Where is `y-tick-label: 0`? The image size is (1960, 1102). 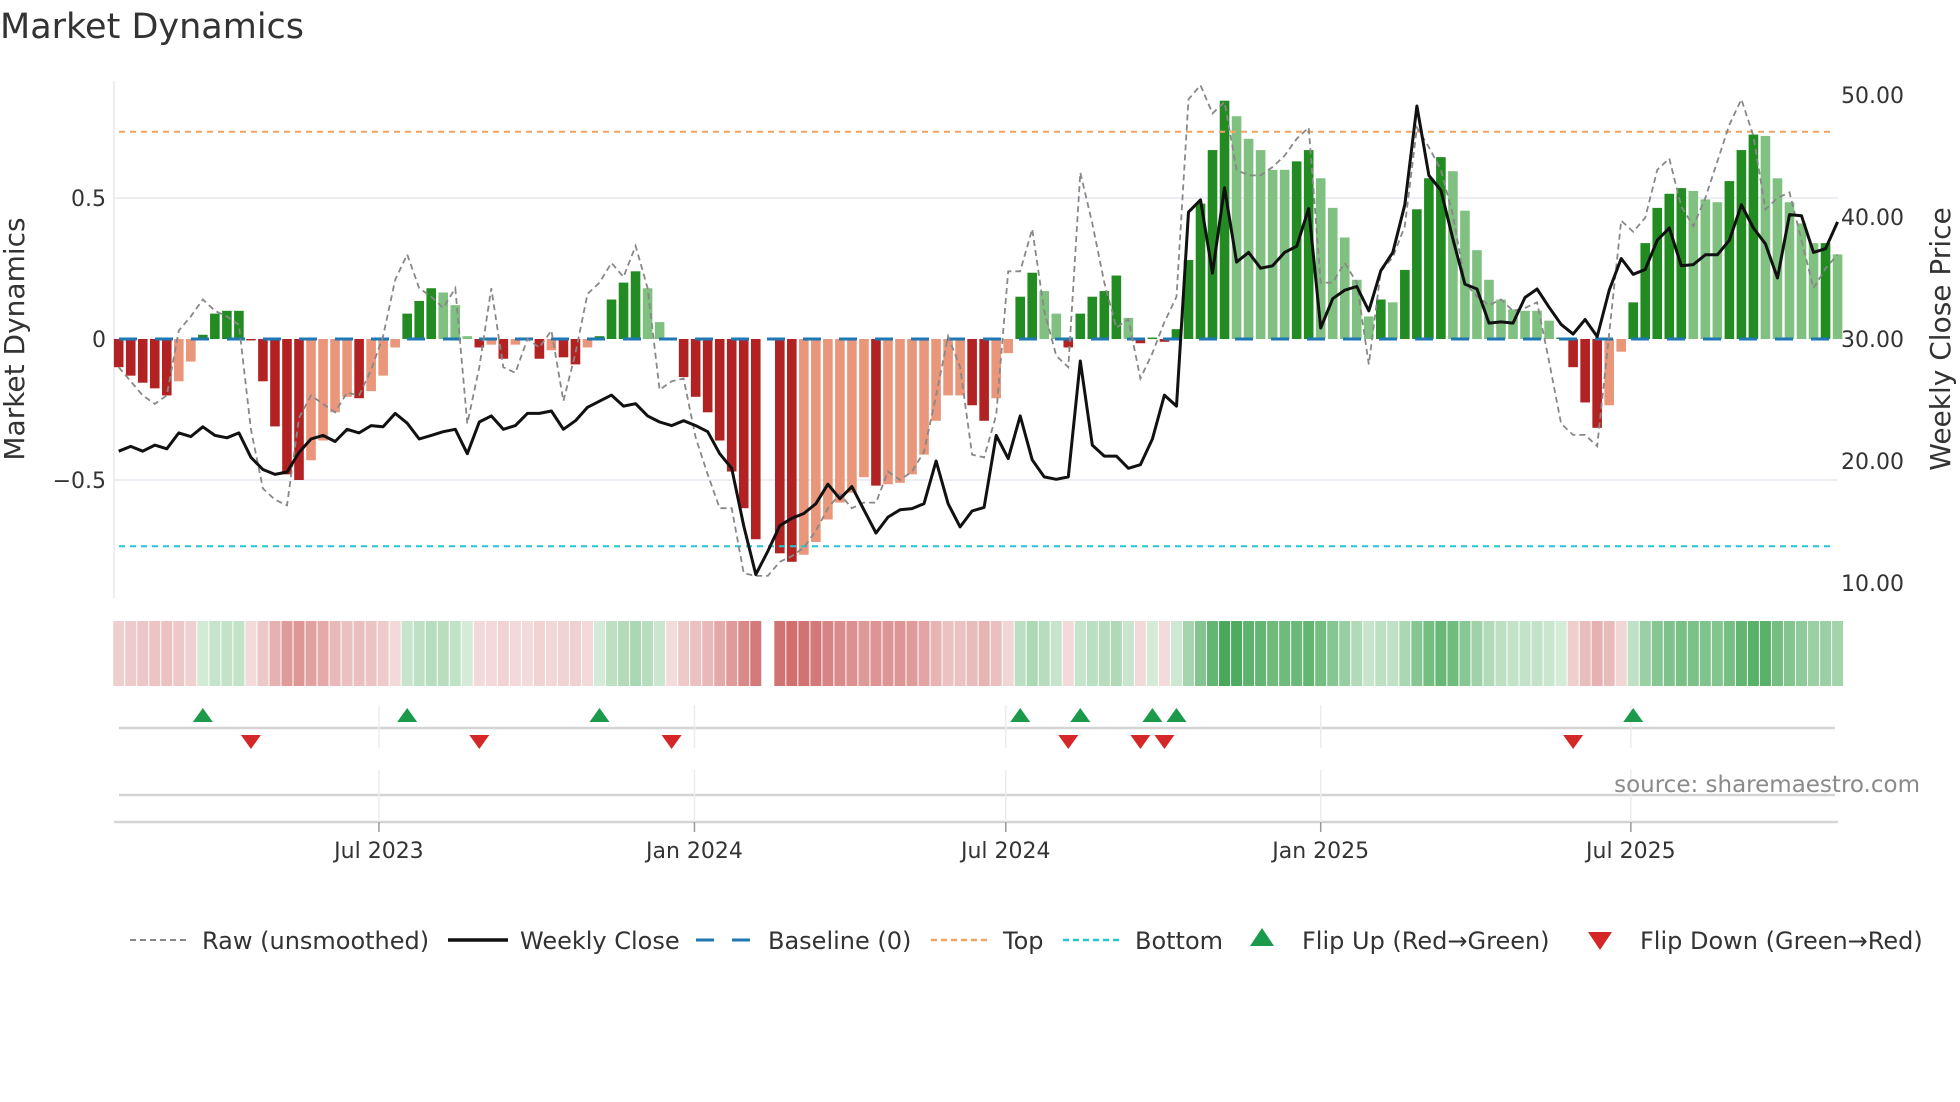 y-tick-label: 0 is located at coordinates (99, 340).